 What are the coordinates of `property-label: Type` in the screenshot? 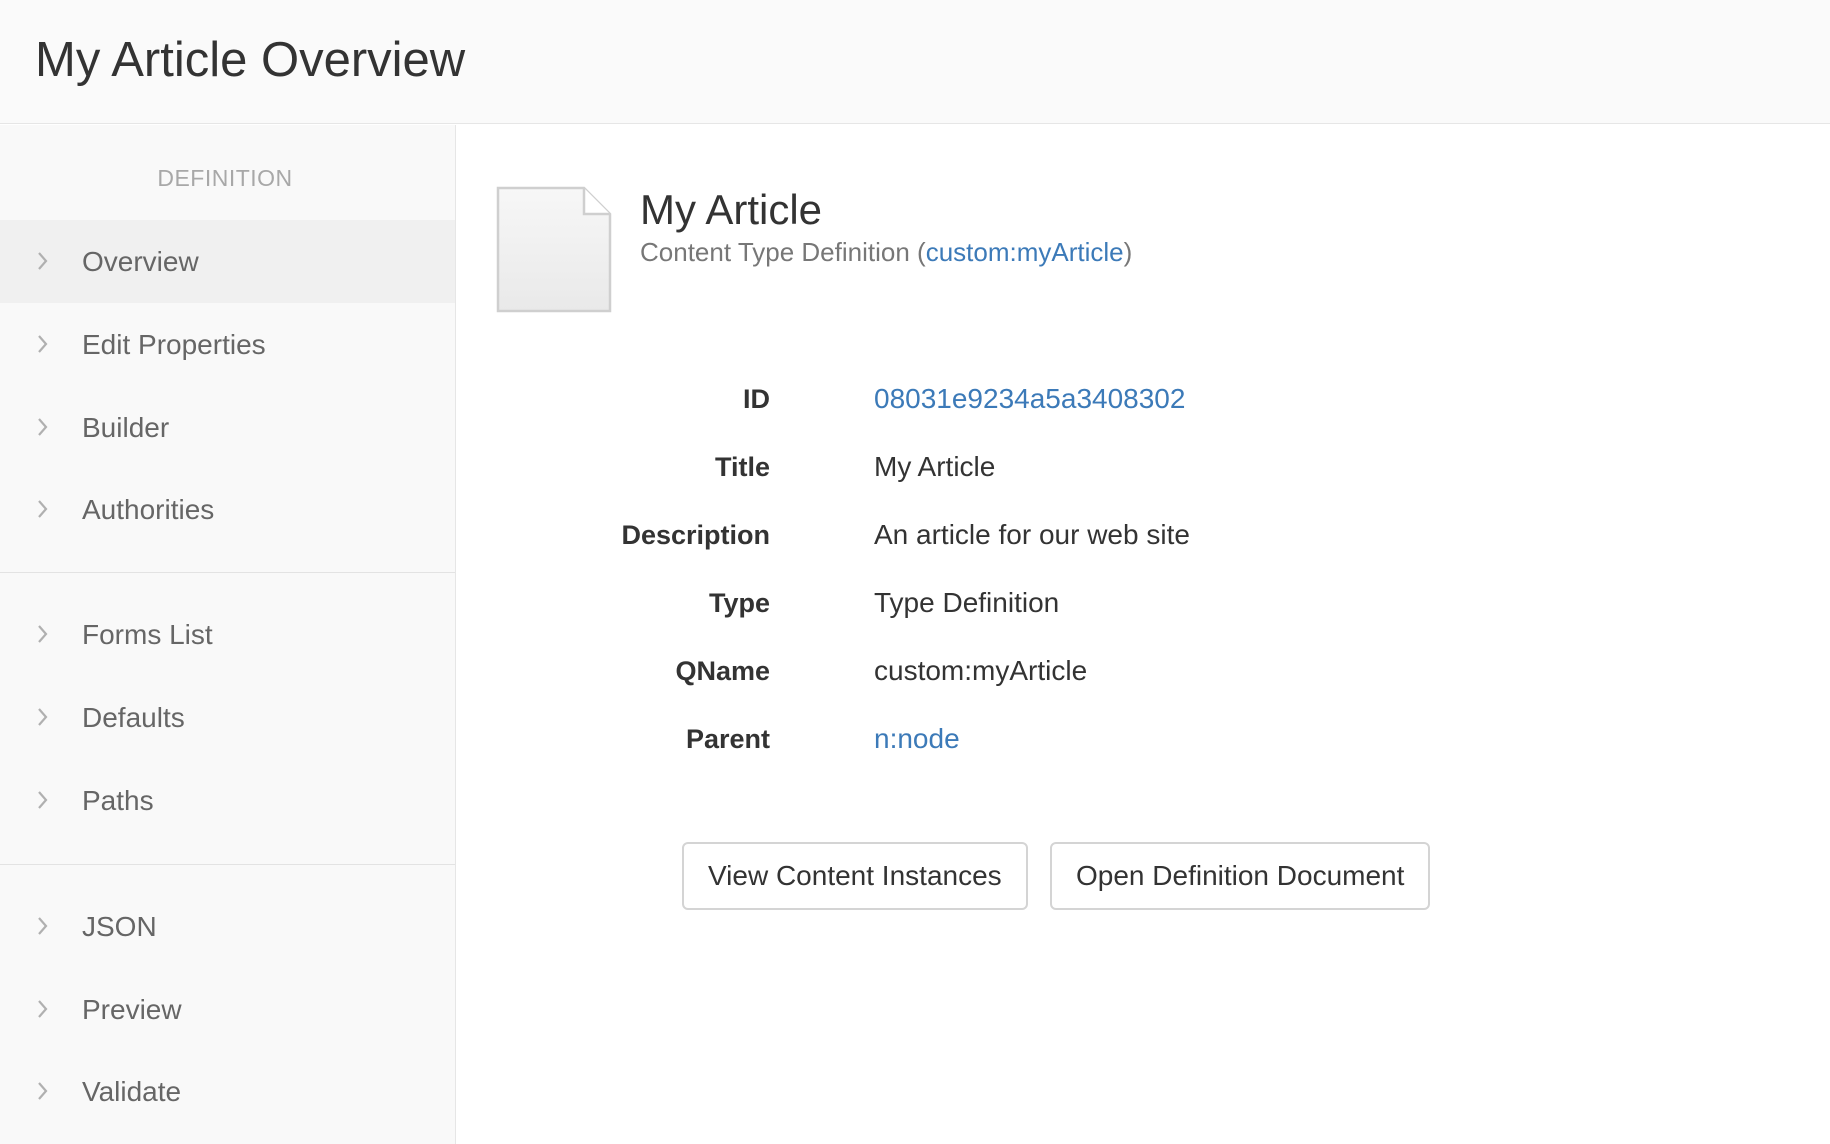 It's located at (739, 603).